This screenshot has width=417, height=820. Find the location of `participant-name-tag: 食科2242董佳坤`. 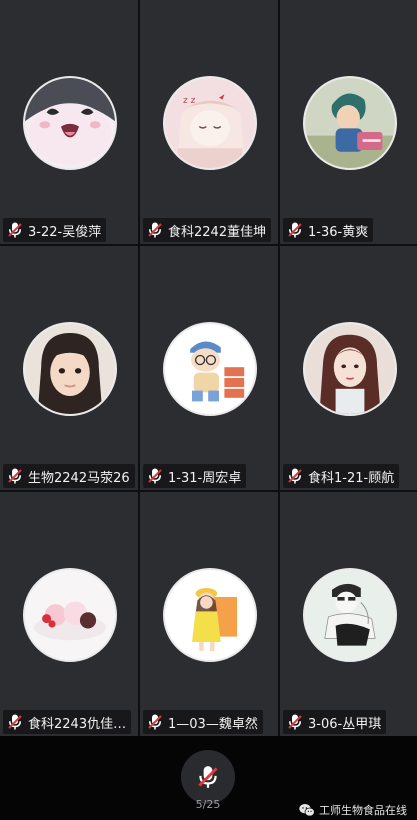

participant-name-tag: 食科2242董佳坤 is located at coordinates (207, 230).